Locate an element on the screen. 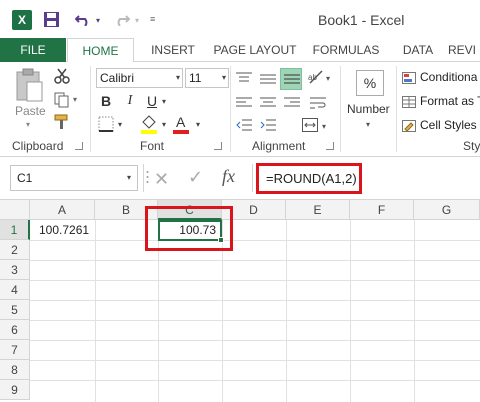 The height and width of the screenshot is (402, 480). tab-data: DATA is located at coordinates (418, 50).